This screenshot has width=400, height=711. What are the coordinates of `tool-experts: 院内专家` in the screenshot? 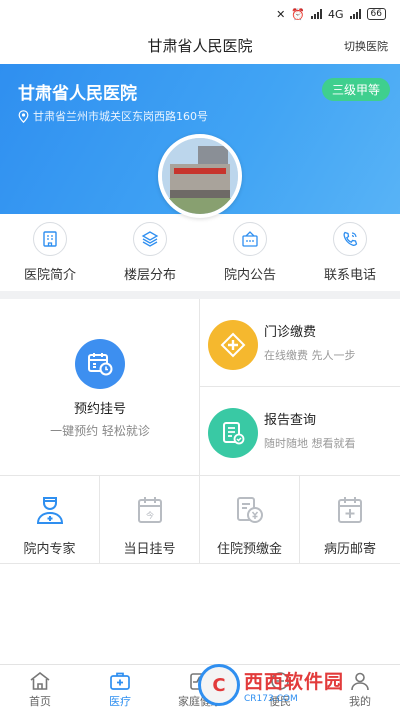 It's located at (50, 520).